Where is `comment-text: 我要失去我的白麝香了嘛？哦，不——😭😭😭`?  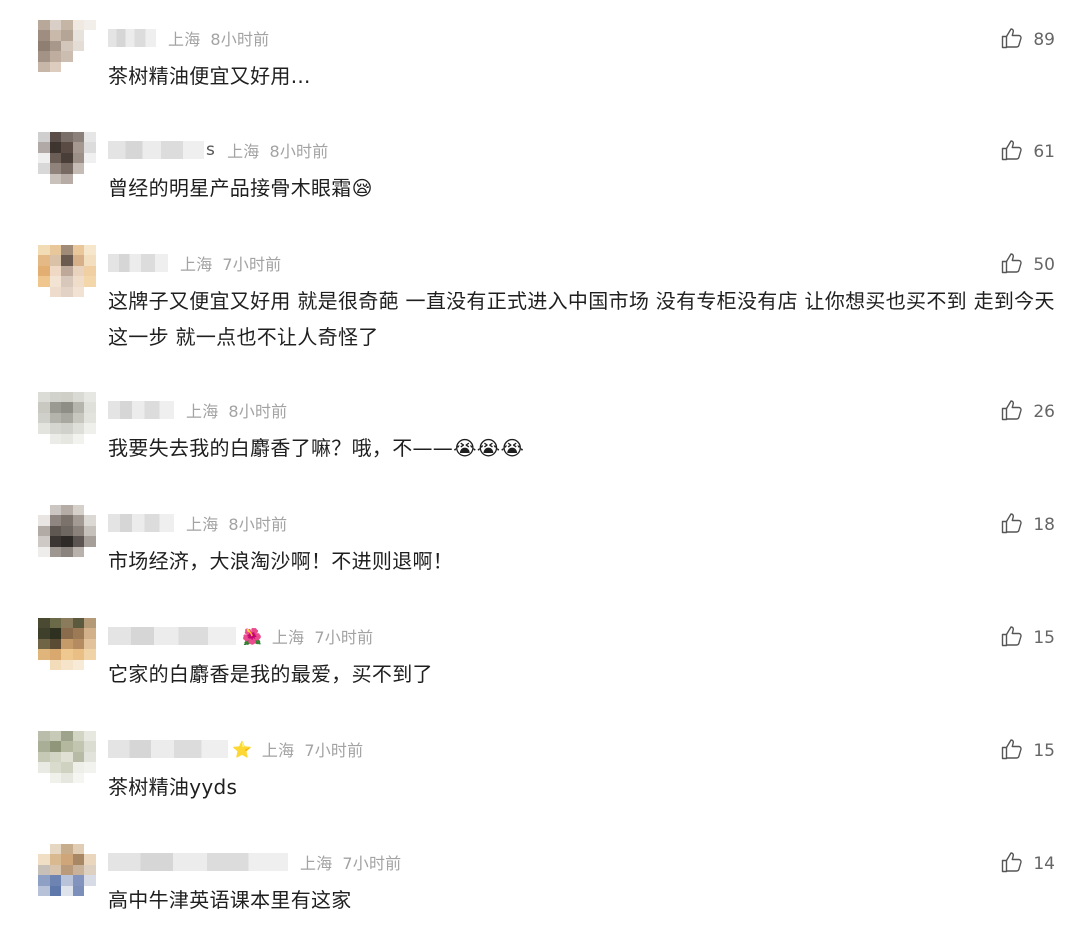
comment-text: 我要失去我的白麝香了嘛？哦，不——😭😭😭 is located at coordinates (316, 448).